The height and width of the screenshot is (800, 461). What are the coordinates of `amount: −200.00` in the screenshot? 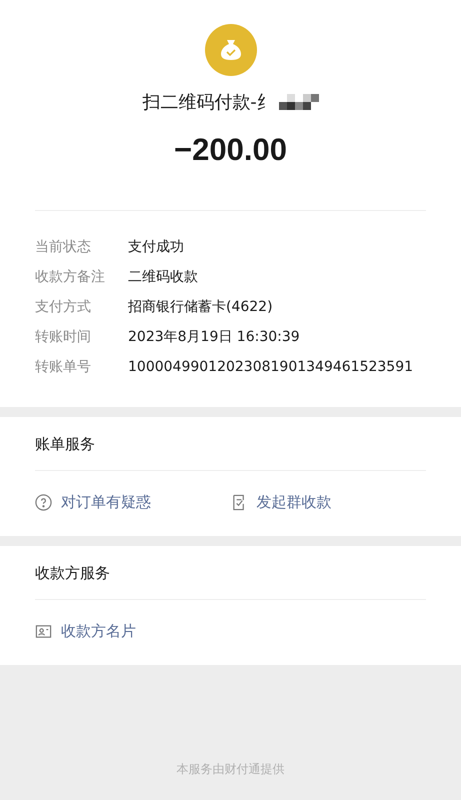 It's located at (230, 150).